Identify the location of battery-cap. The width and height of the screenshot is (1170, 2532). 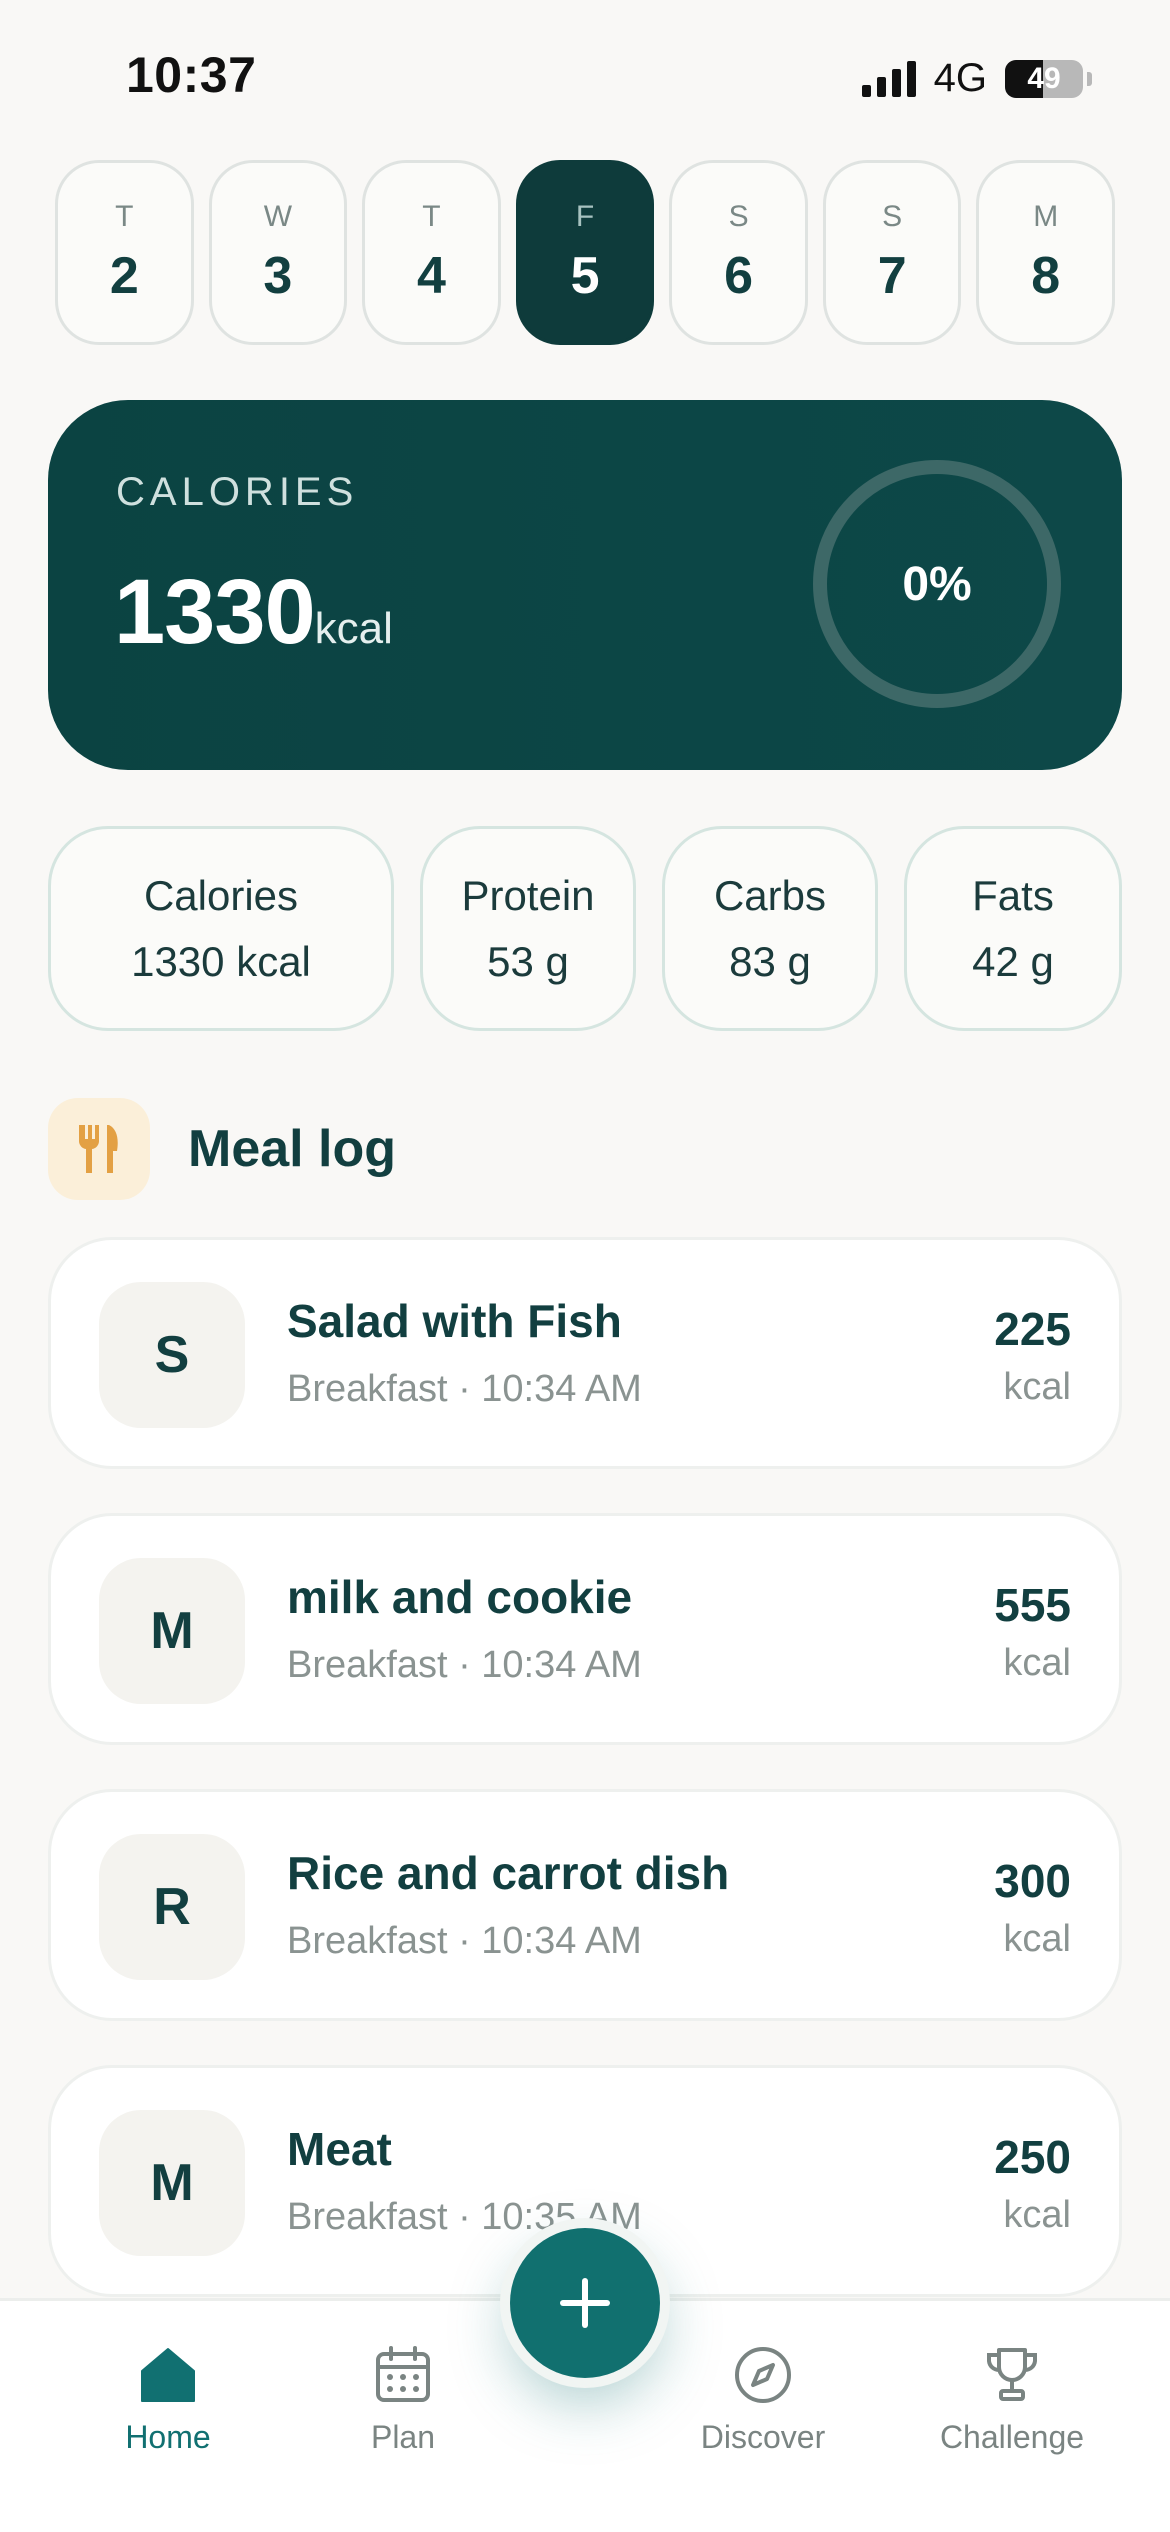
(1089, 78).